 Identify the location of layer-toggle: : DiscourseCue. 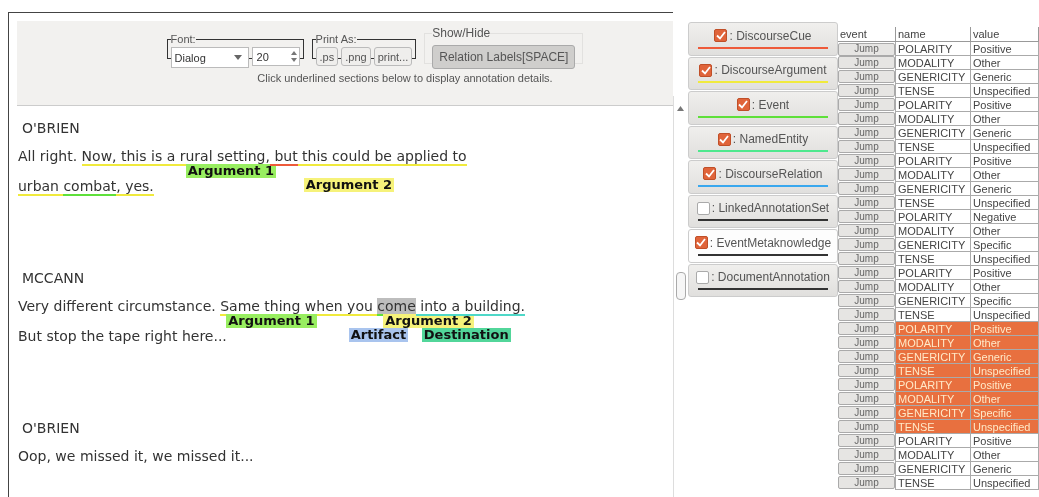
(763, 39).